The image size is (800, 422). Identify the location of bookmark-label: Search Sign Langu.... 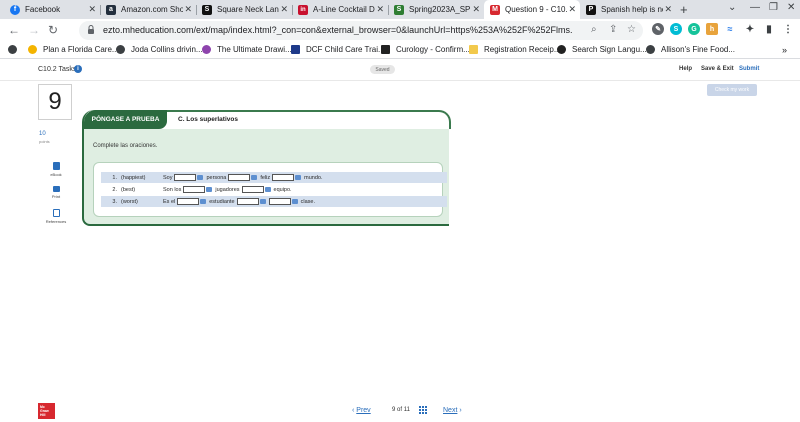
(609, 49).